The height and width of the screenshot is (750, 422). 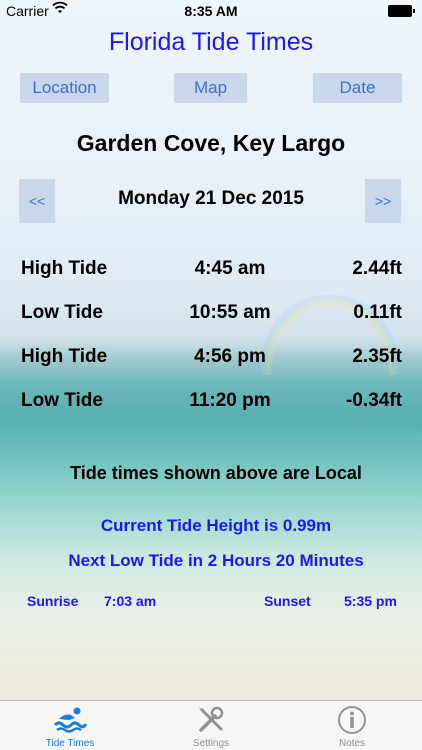 I want to click on tab-settings: Settings, so click(x=211, y=725).